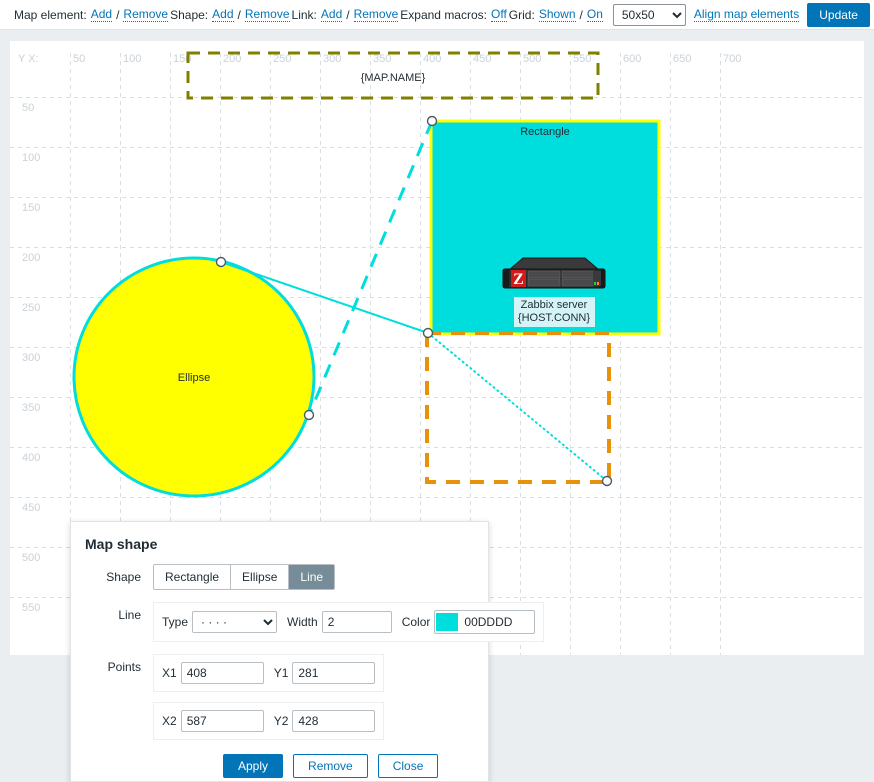 The height and width of the screenshot is (782, 874). What do you see at coordinates (521, 14) in the screenshot?
I see `grid-label: Grid:` at bounding box center [521, 14].